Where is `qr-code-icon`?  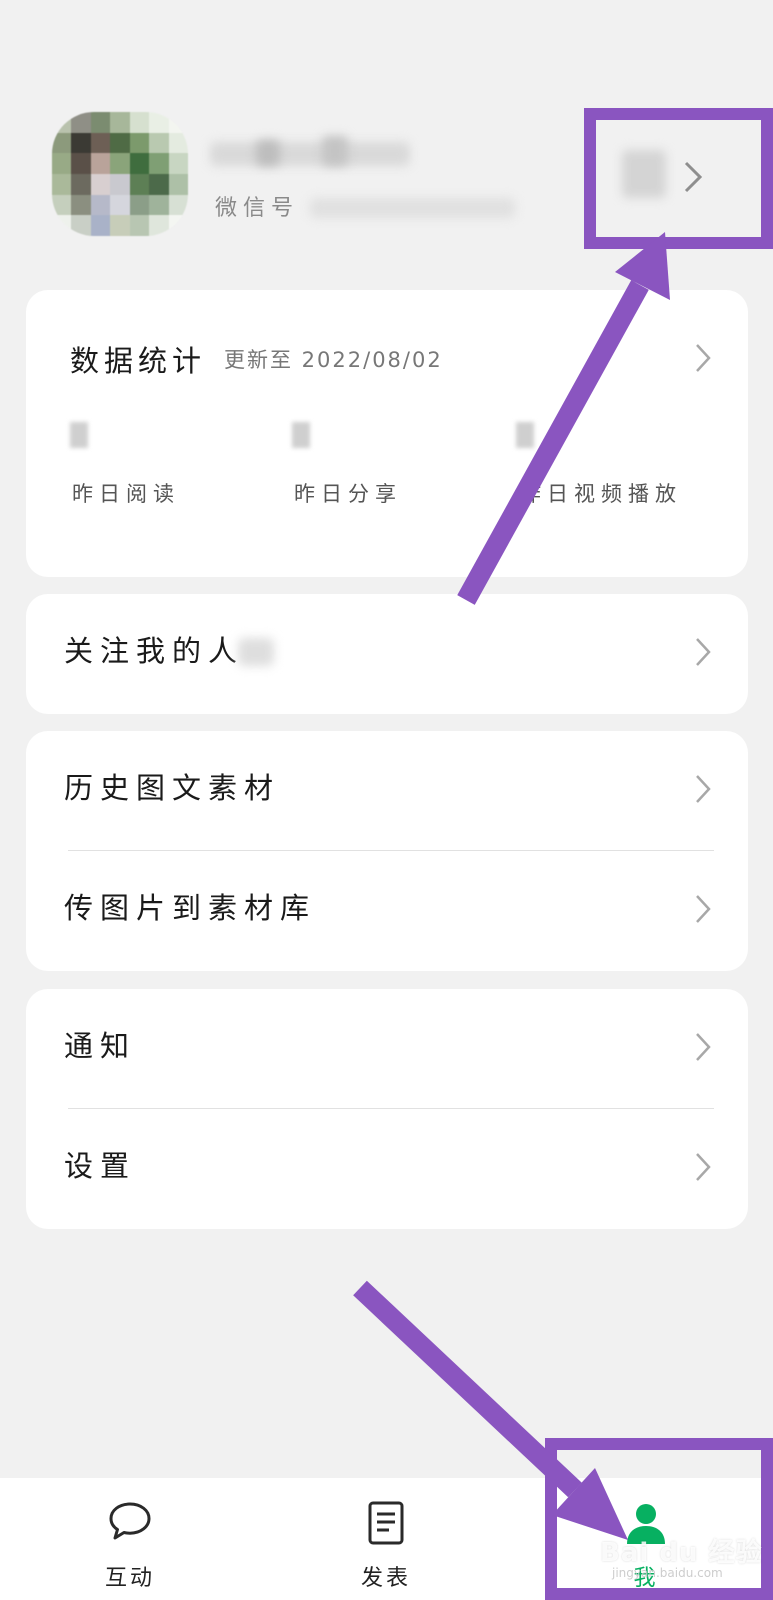 qr-code-icon is located at coordinates (644, 174).